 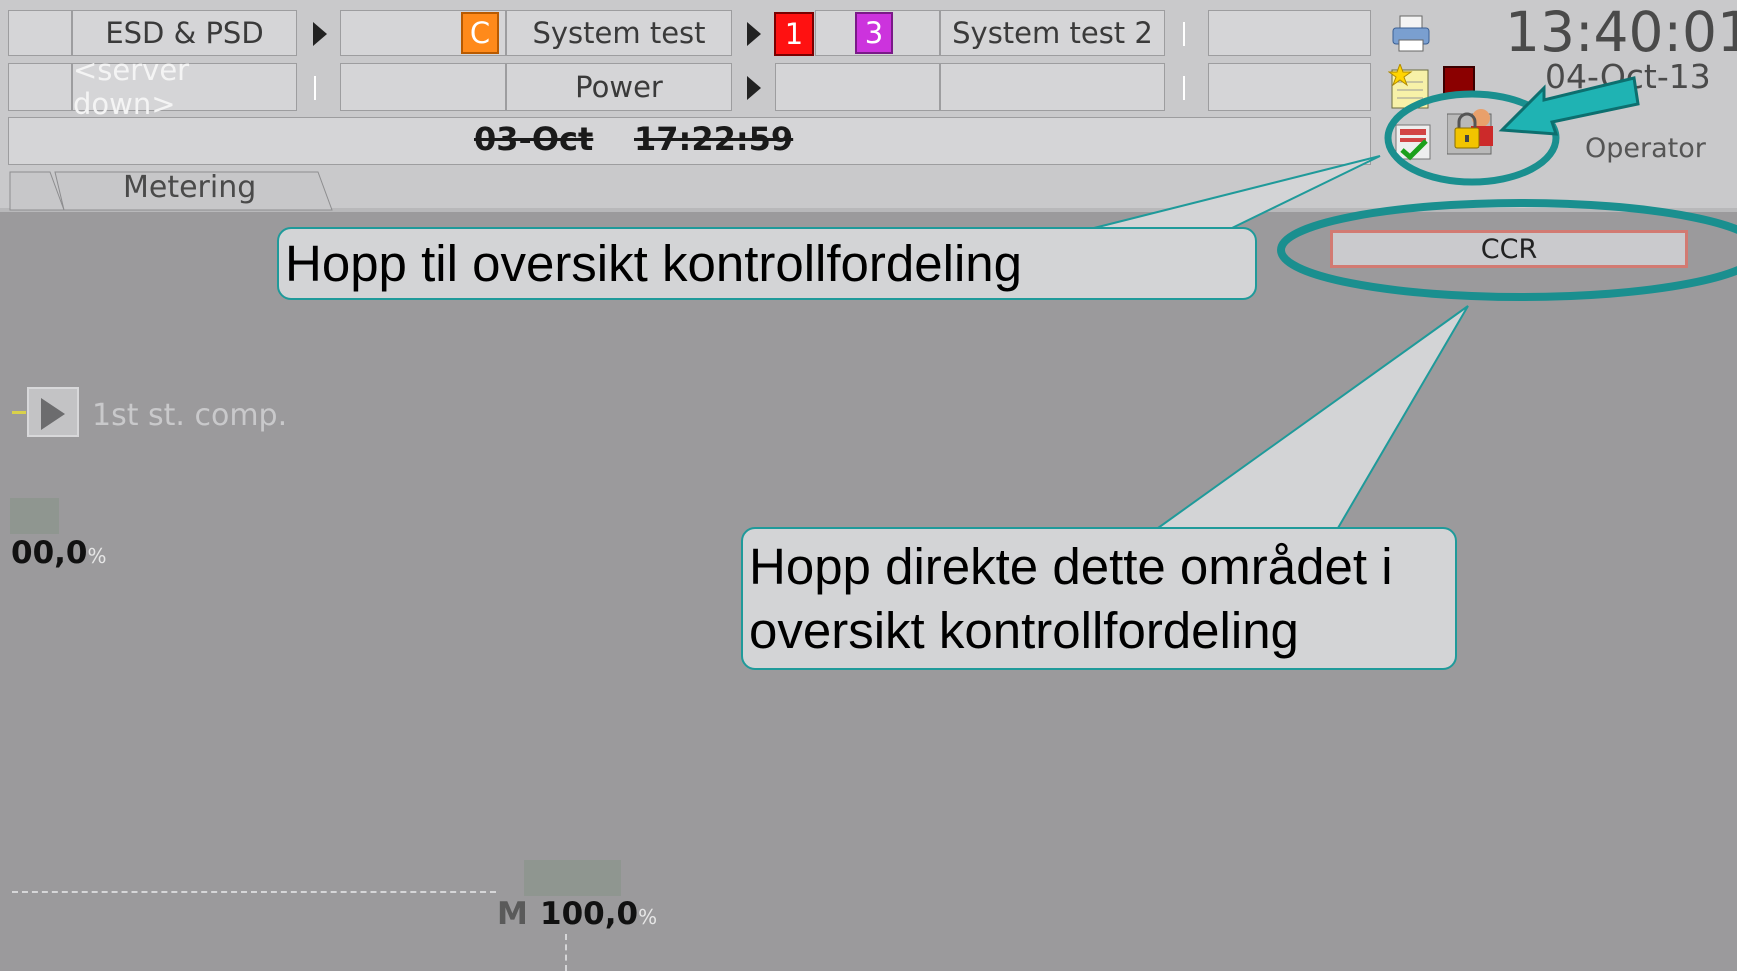 I want to click on callout-top: Hopp til oversikt kontrollfordeling, so click(x=767, y=263).